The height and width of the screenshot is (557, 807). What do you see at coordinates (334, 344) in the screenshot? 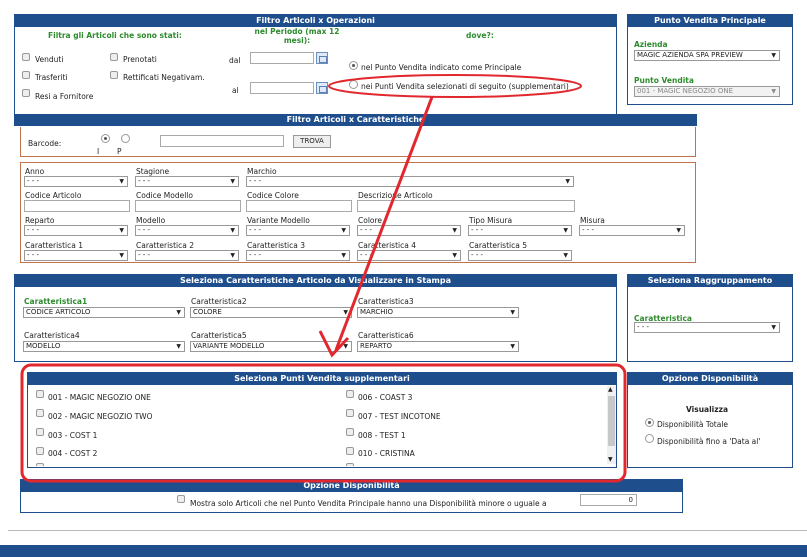
I see `annotation-arrow-head` at bounding box center [334, 344].